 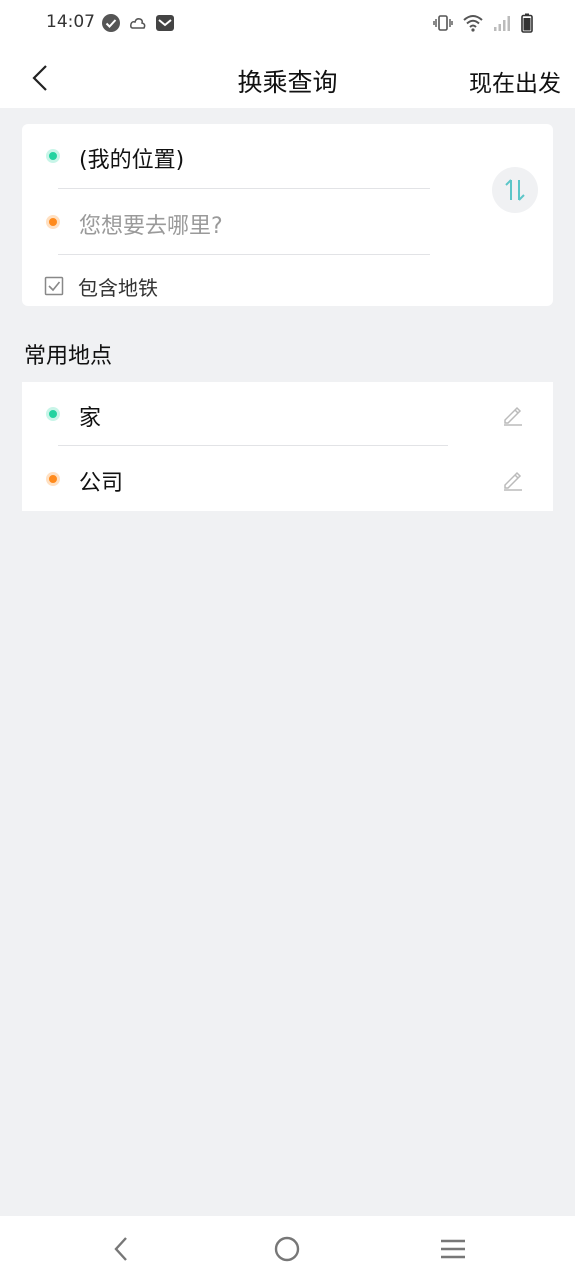 What do you see at coordinates (118, 287) in the screenshot?
I see `include-subway-label: 包含地铁` at bounding box center [118, 287].